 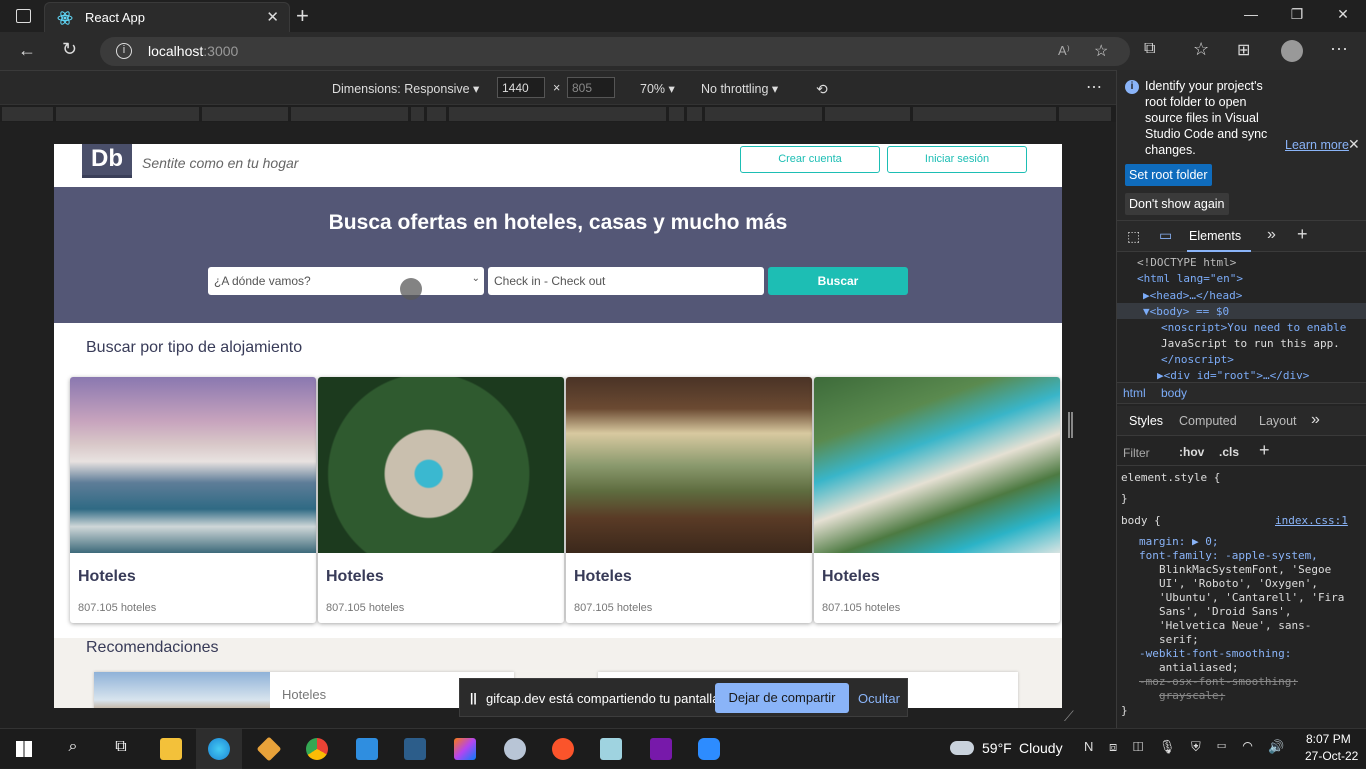 What do you see at coordinates (997, 748) in the screenshot?
I see `temperature: 59°F` at bounding box center [997, 748].